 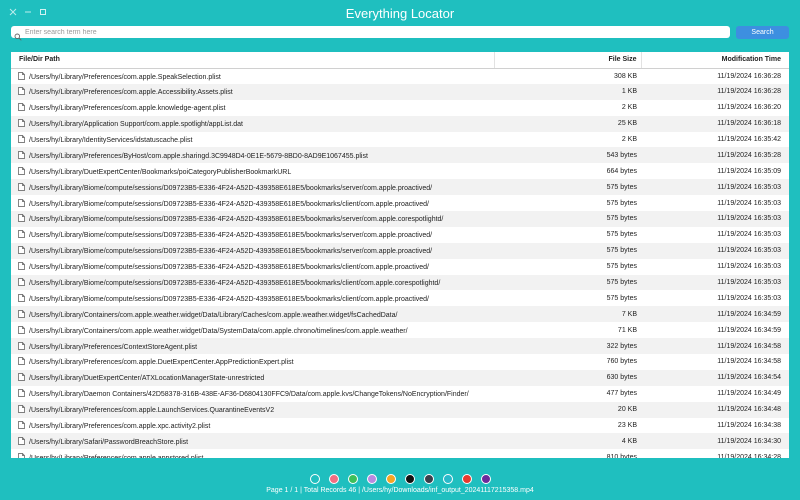 I want to click on theme-dot-orange, so click(x=390, y=479).